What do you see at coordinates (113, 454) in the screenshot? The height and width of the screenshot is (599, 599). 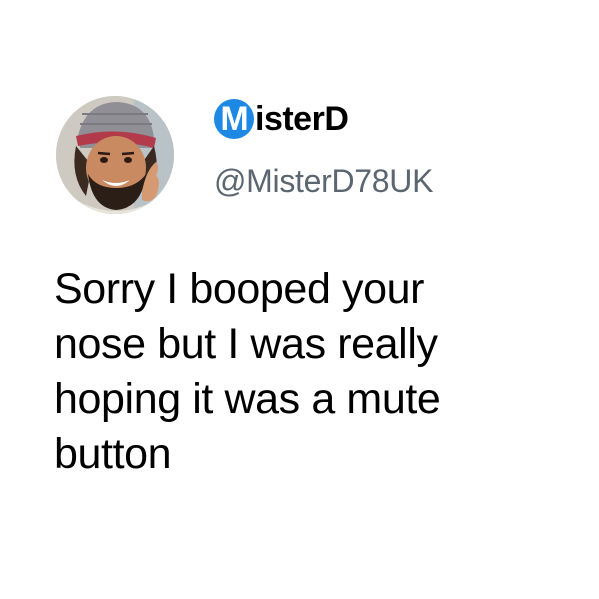 I see `tweet-text-line: button` at bounding box center [113, 454].